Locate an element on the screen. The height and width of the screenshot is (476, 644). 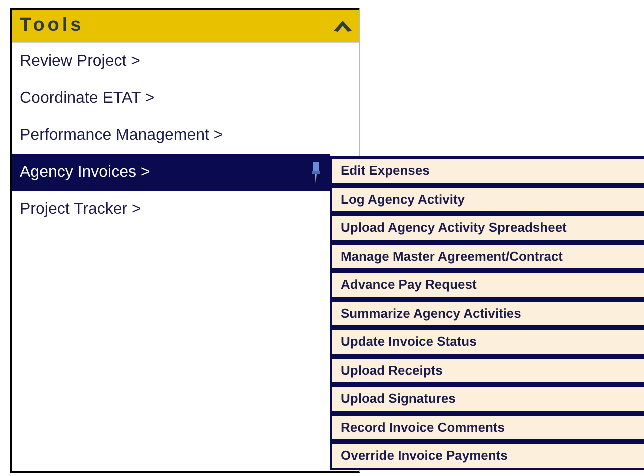
submenu-item: Log Agency Activity is located at coordinates (487, 198).